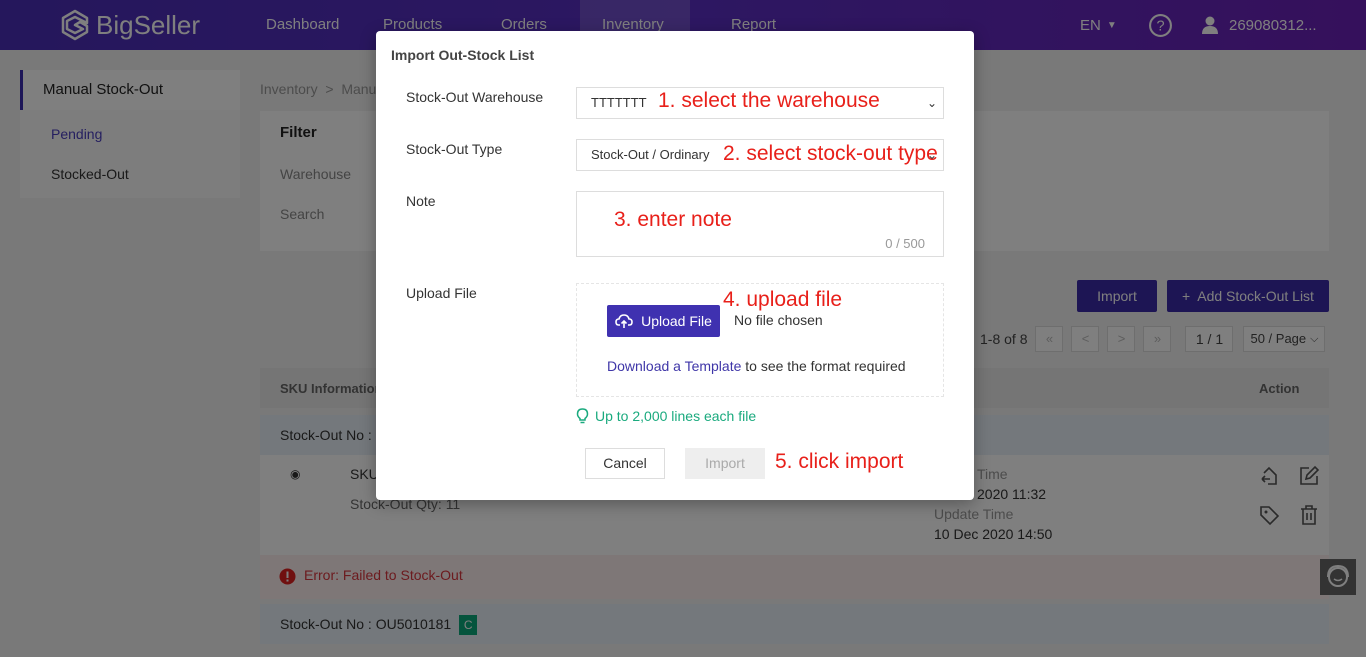 Image resolution: width=1366 pixels, height=657 pixels. What do you see at coordinates (619, 102) in the screenshot?
I see `warehouse-value: TTTTTTT` at bounding box center [619, 102].